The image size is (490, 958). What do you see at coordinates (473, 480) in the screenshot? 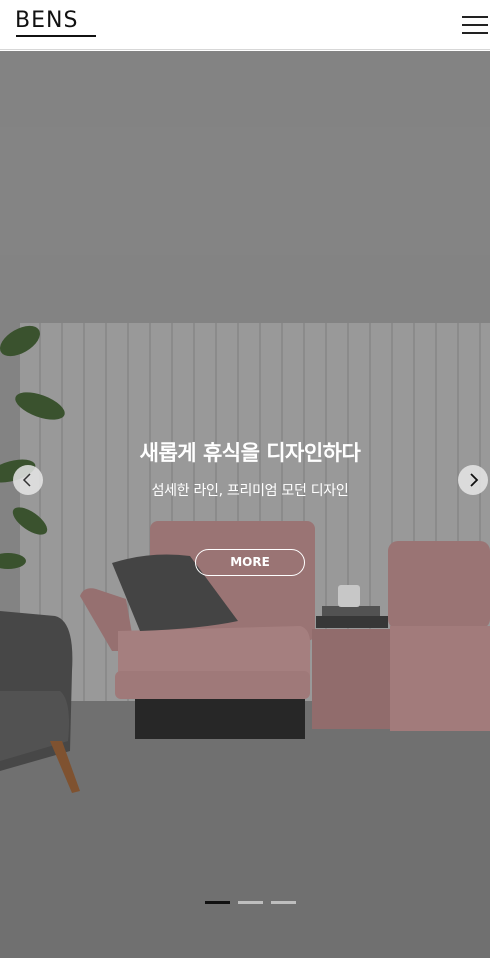
I see `chevron-right-icon` at bounding box center [473, 480].